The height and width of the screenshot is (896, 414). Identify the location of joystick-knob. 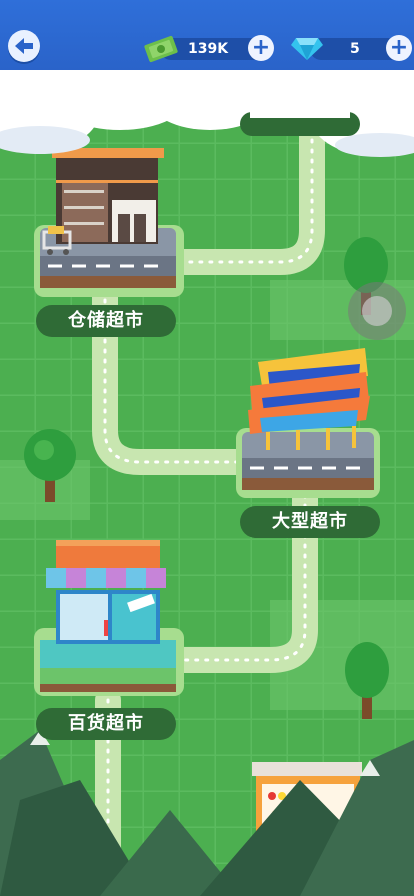
(377, 311).